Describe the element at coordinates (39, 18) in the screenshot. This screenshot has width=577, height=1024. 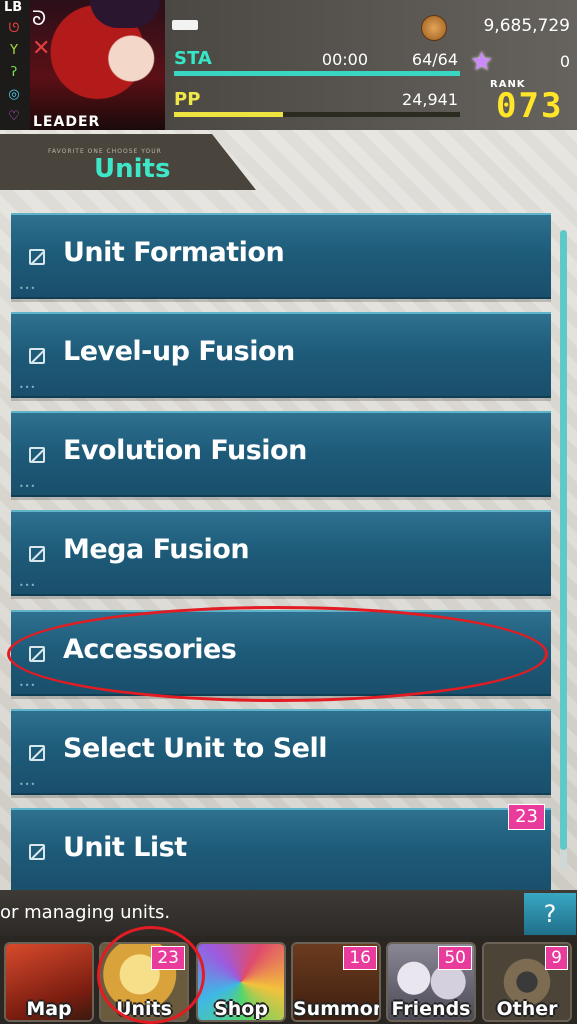
I see `spiral-icon: ᘐ` at that location.